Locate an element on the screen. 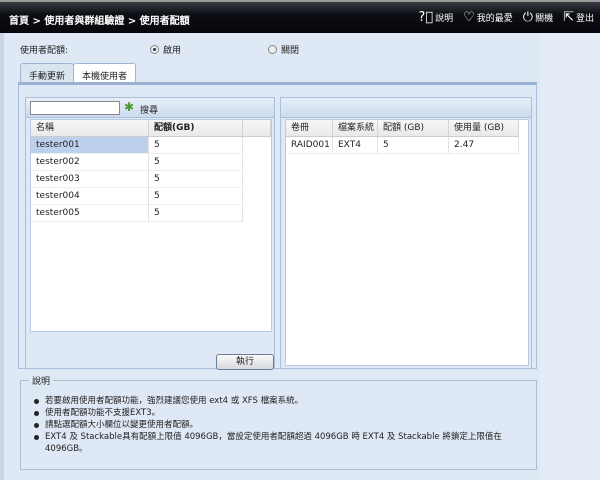  table-row: RAID001 EXT4 5 2.47 is located at coordinates (407, 145).